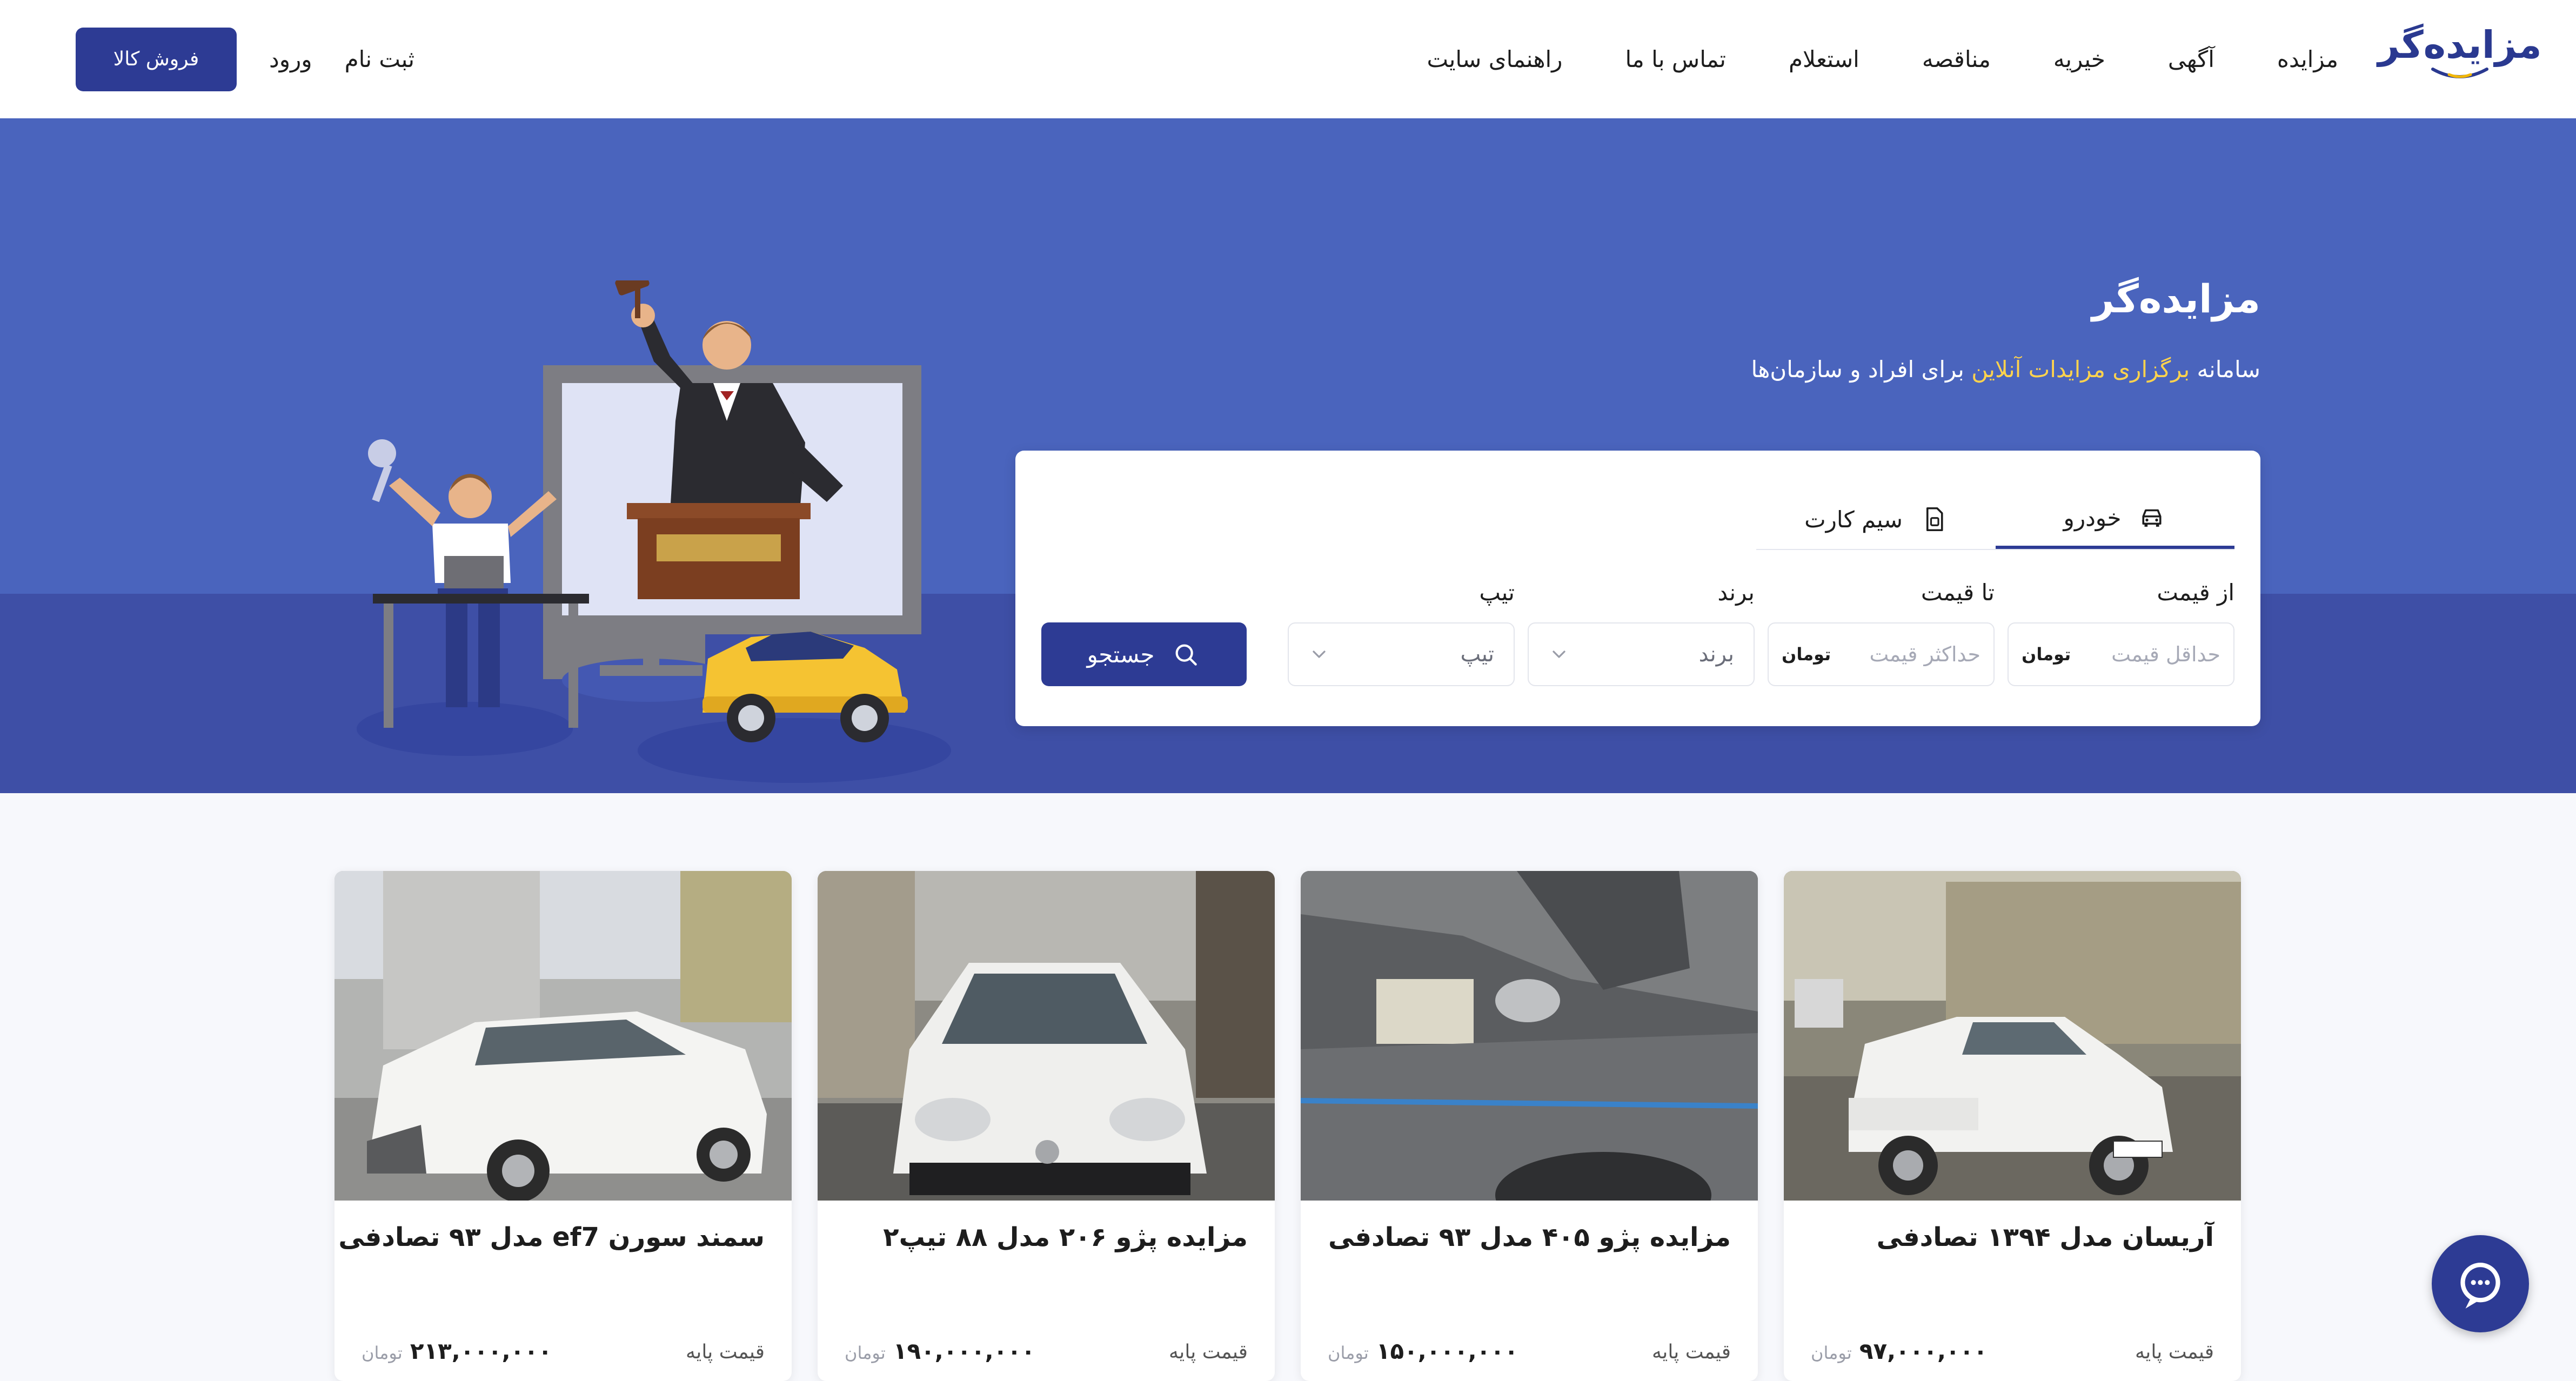 This screenshot has height=1381, width=2576. I want to click on logo-text: مزایده‌گر, so click(2460, 44).